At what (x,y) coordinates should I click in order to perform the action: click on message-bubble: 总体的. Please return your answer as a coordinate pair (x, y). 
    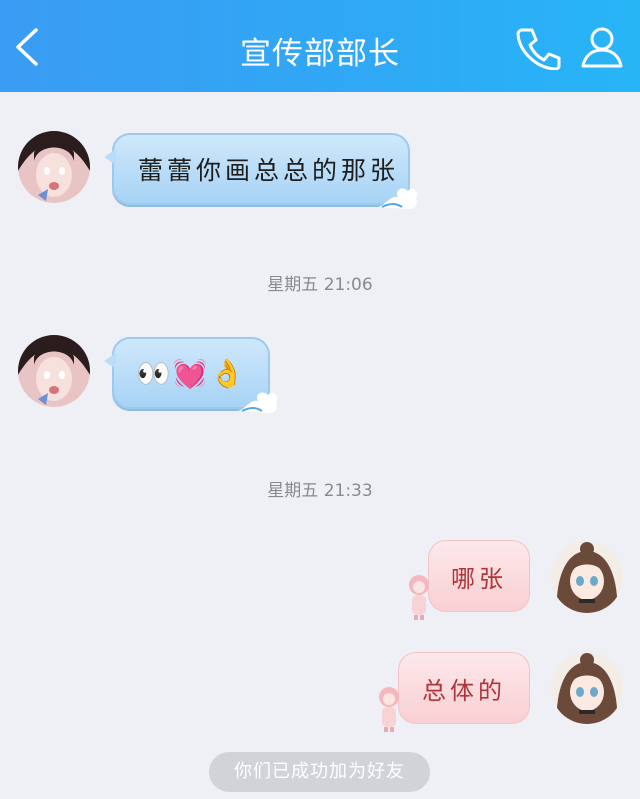
    Looking at the image, I should click on (454, 692).